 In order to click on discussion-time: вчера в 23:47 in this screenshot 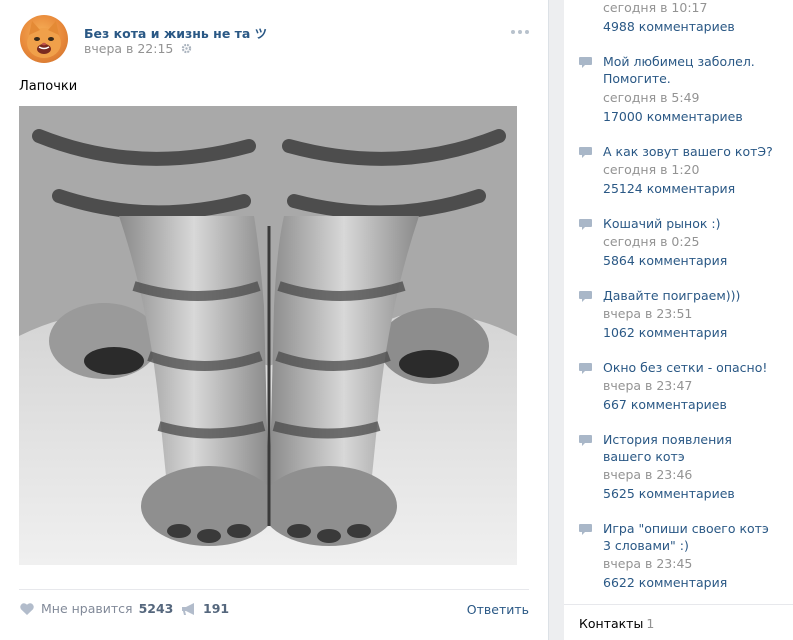, I will do `click(648, 385)`.